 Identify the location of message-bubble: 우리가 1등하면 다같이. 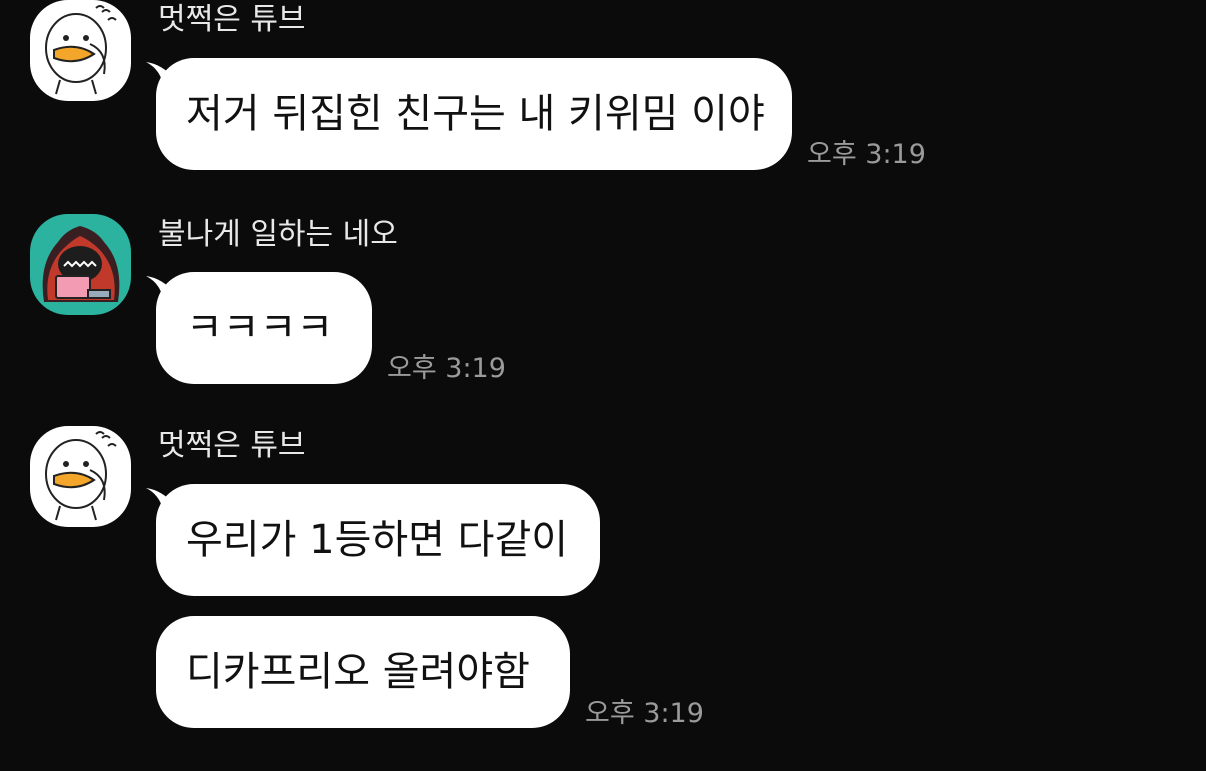
(378, 540).